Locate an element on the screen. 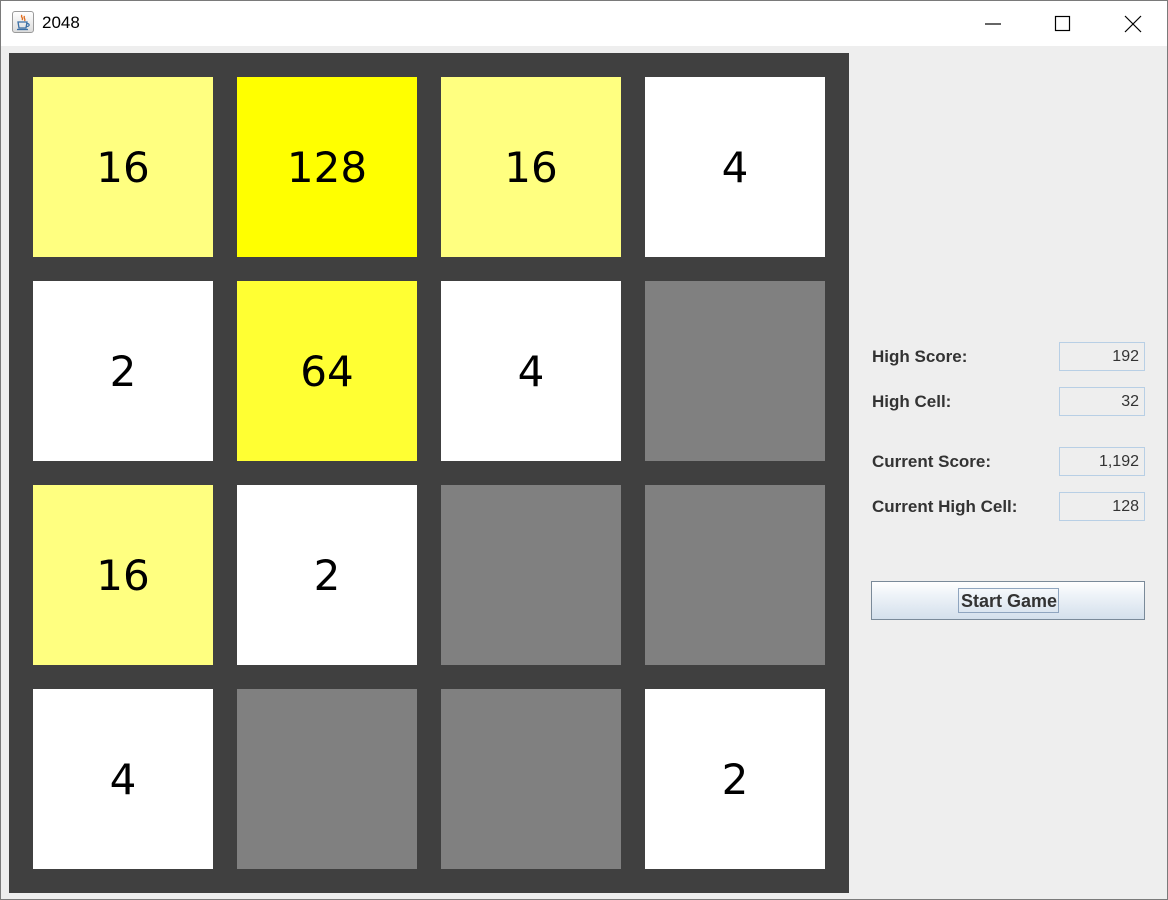 This screenshot has height=900, width=1168. maximize-button is located at coordinates (1063, 23).